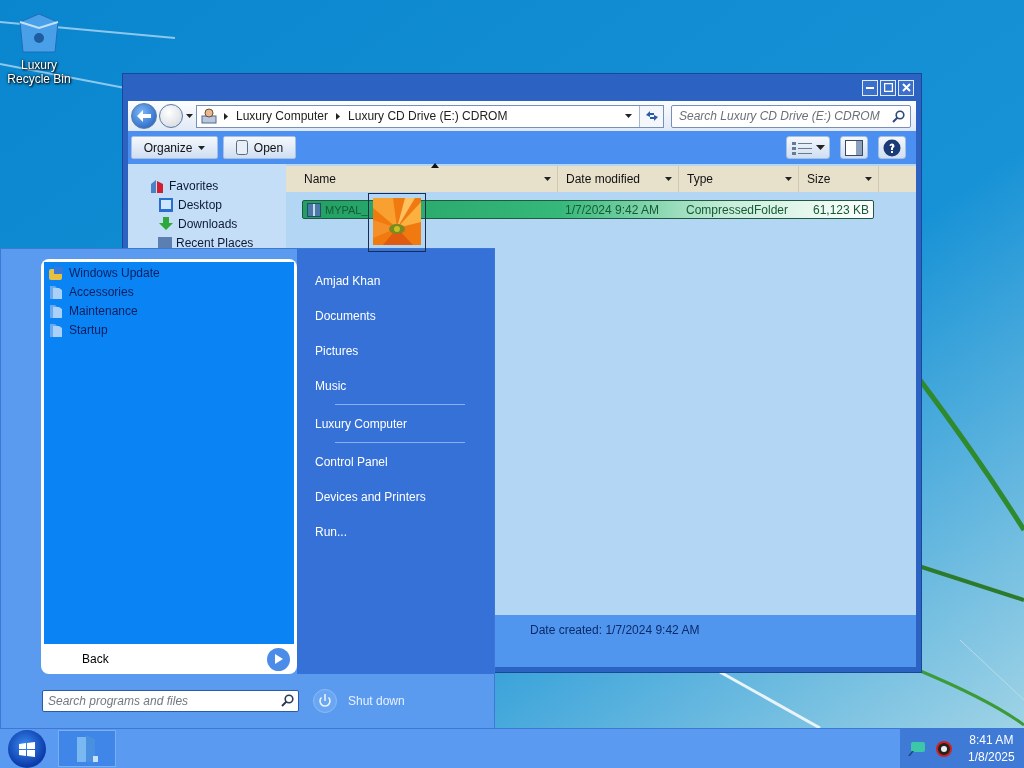 This screenshot has height=768, width=1024. Describe the element at coordinates (87, 748) in the screenshot. I see `folder-icon` at that location.